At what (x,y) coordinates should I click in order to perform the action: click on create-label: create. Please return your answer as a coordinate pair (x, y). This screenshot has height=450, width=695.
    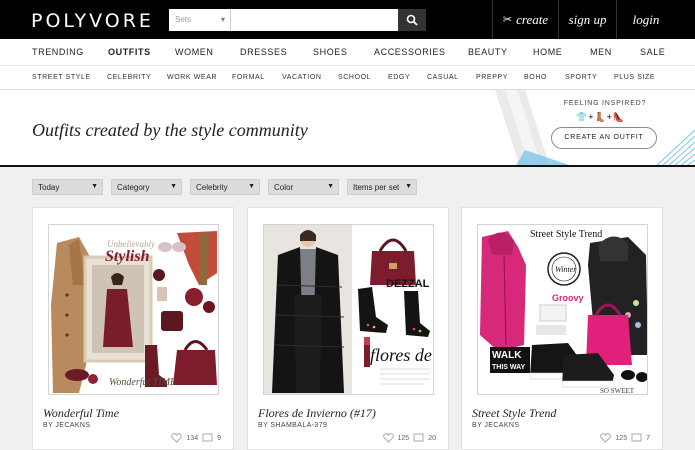
    Looking at the image, I should click on (532, 19).